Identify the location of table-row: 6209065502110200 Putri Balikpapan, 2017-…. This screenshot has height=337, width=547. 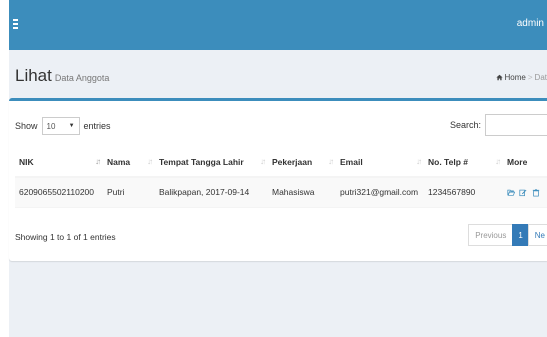
(281, 192).